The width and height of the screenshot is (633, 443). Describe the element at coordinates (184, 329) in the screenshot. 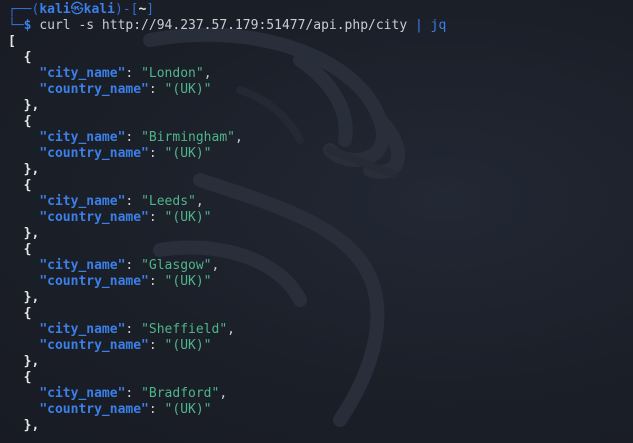

I see `city-value: "Sheffield"` at that location.